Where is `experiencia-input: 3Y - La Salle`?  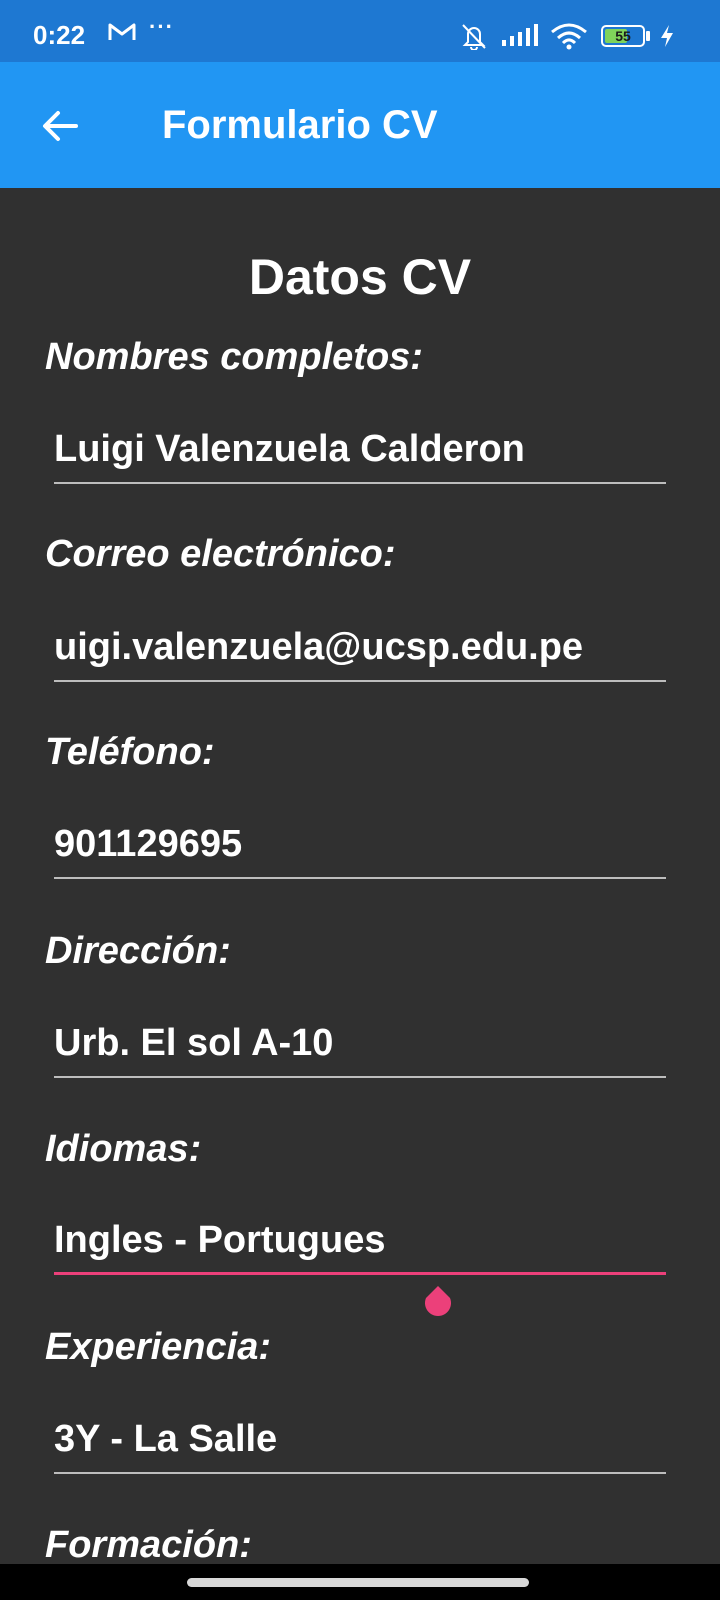
experiencia-input: 3Y - La Salle is located at coordinates (360, 1442).